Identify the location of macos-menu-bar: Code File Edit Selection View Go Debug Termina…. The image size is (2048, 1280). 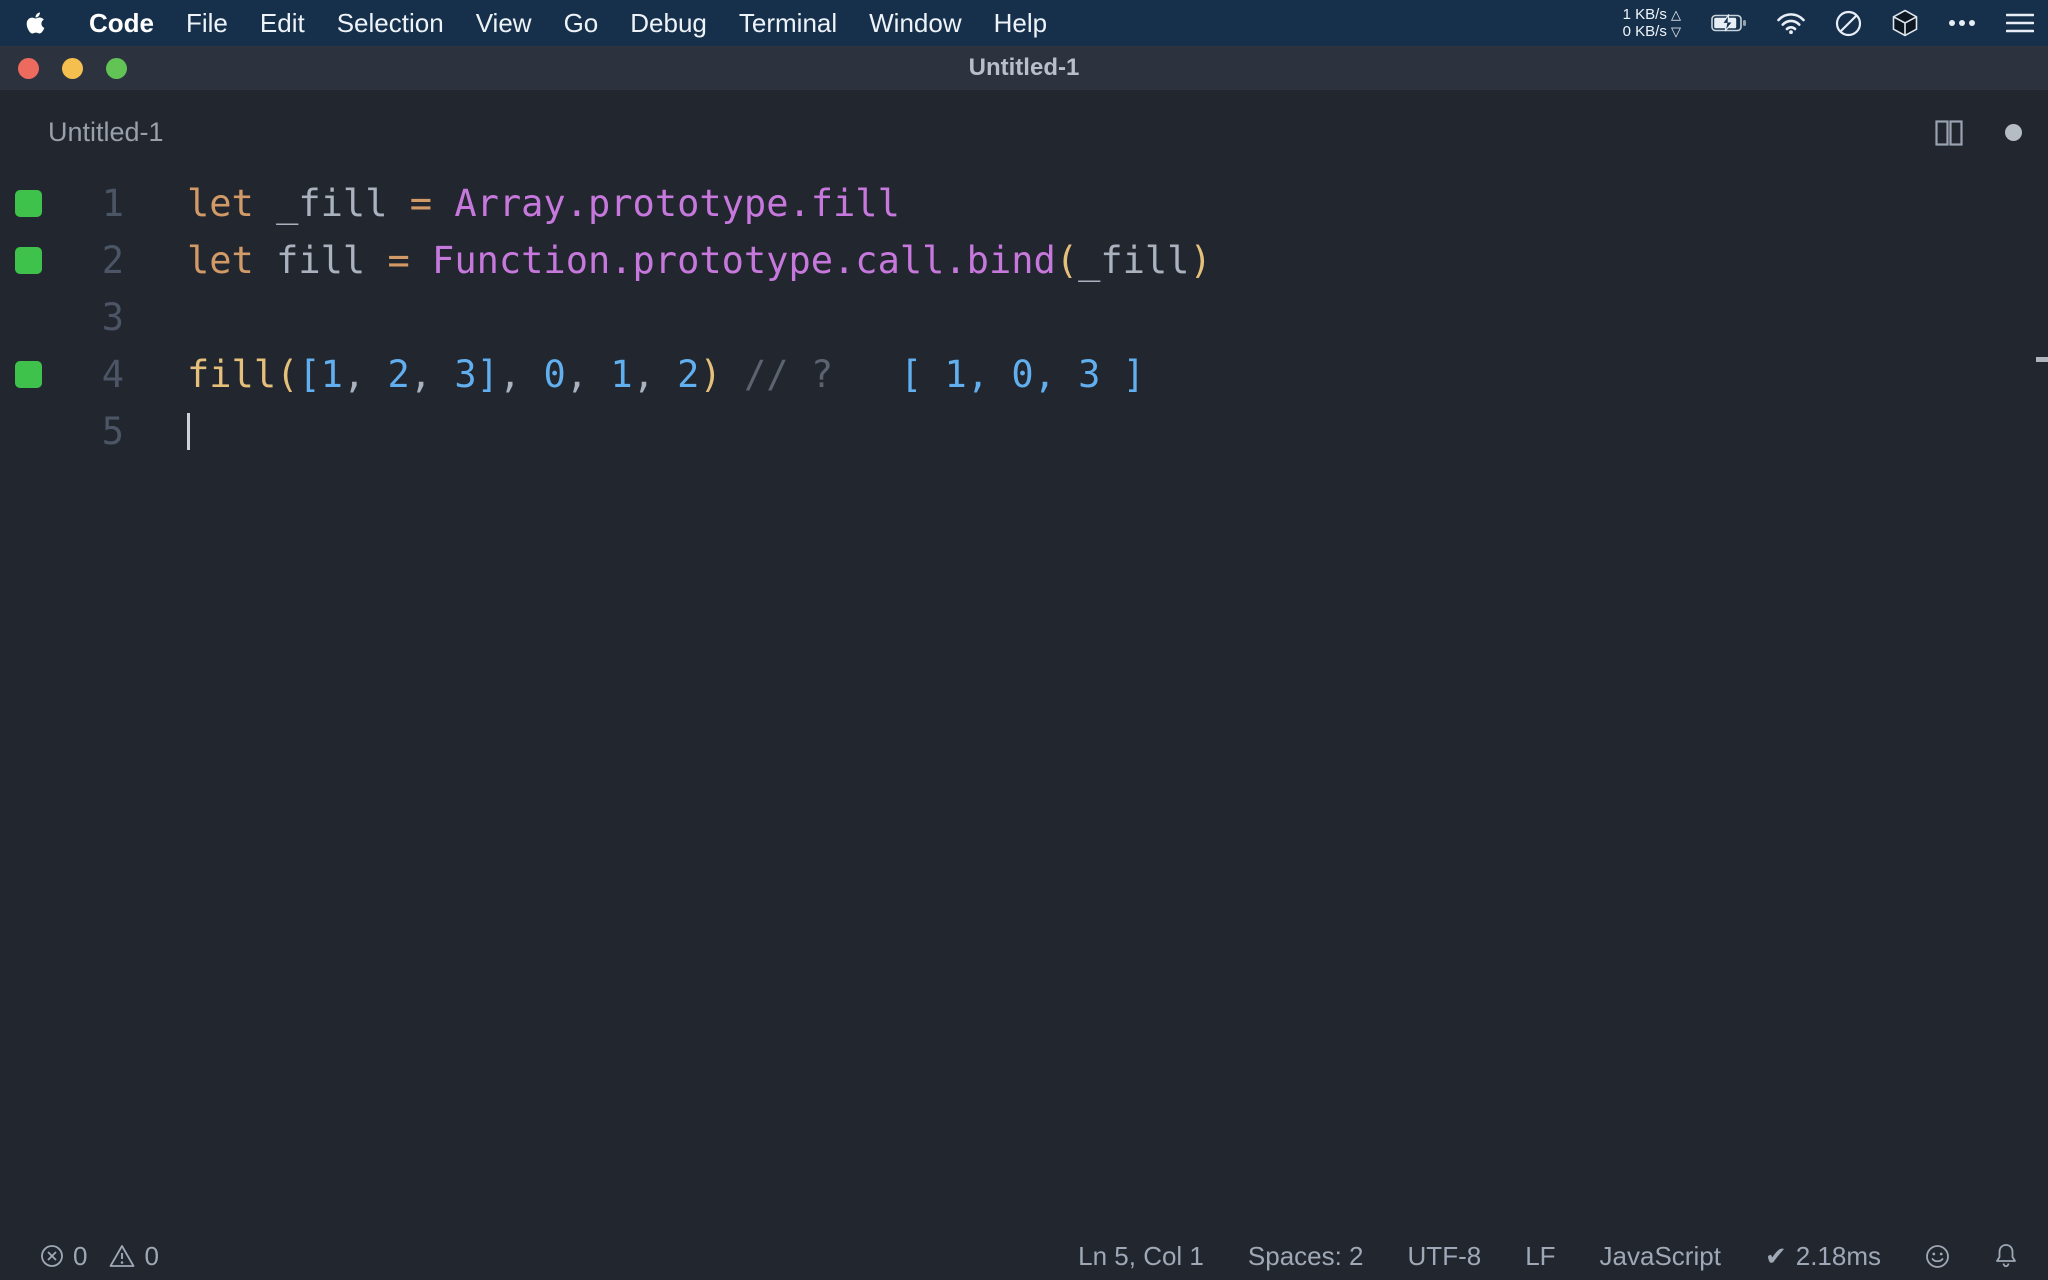
(1024, 23).